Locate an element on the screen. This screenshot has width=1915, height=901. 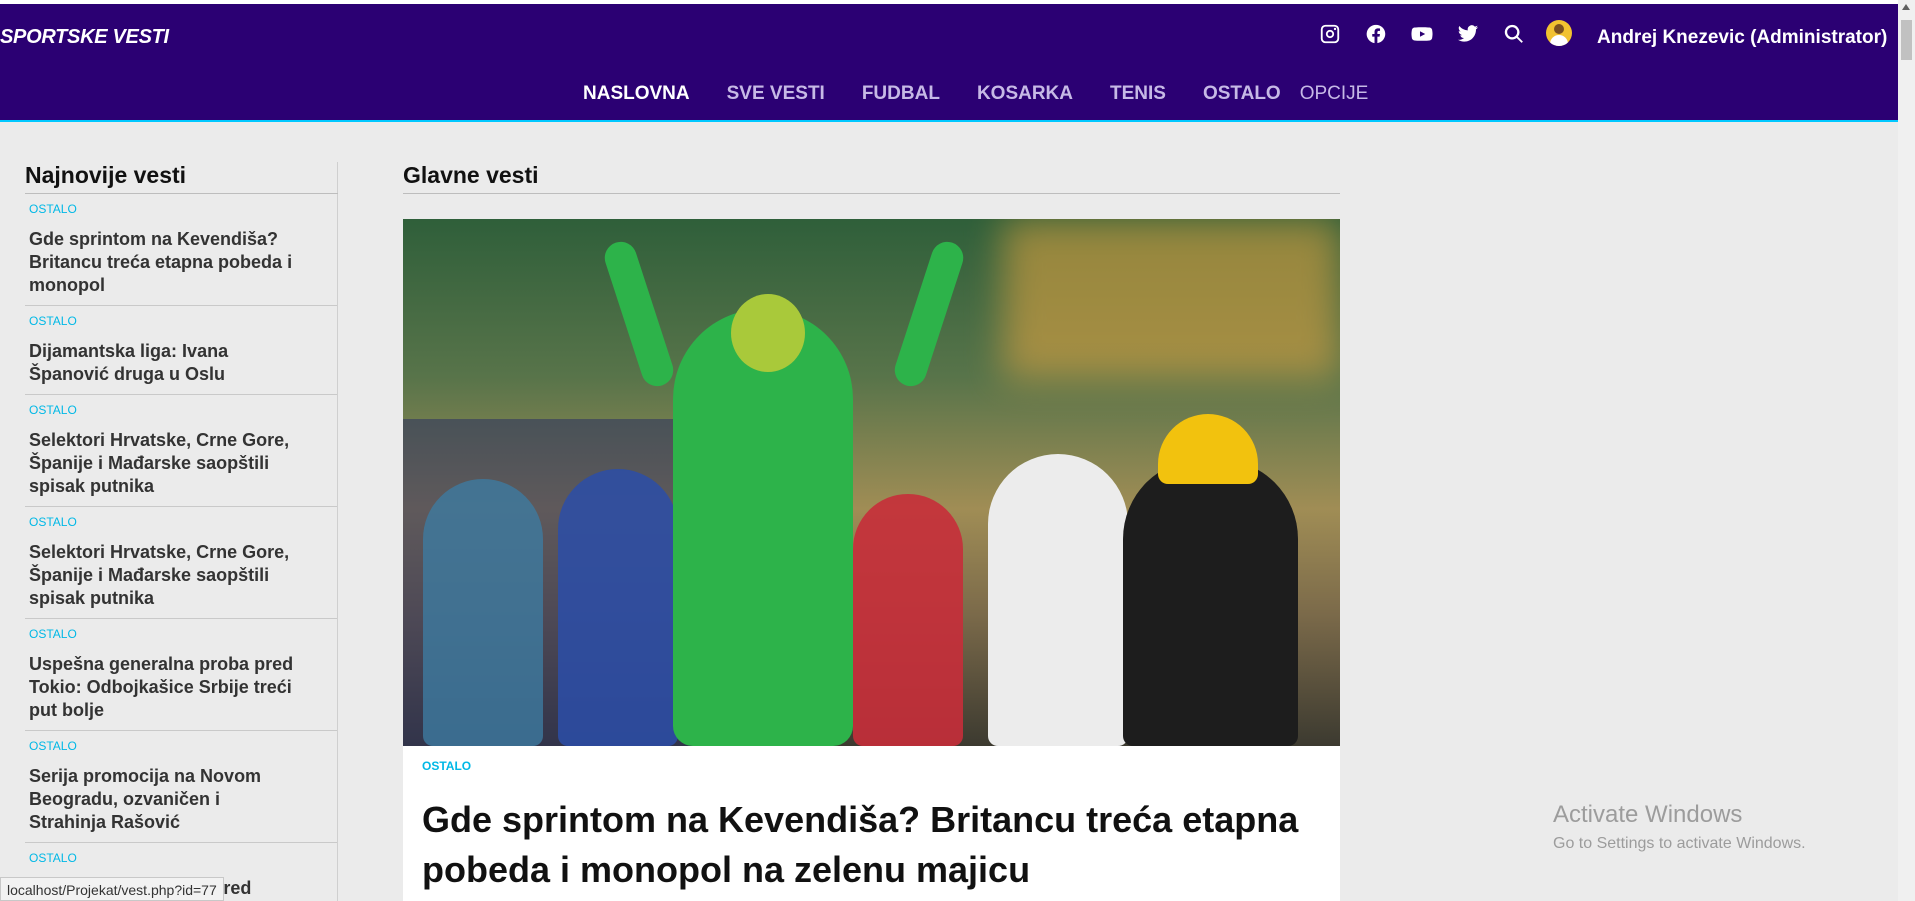
nav-opcije: OPCIJE is located at coordinates (1334, 94).